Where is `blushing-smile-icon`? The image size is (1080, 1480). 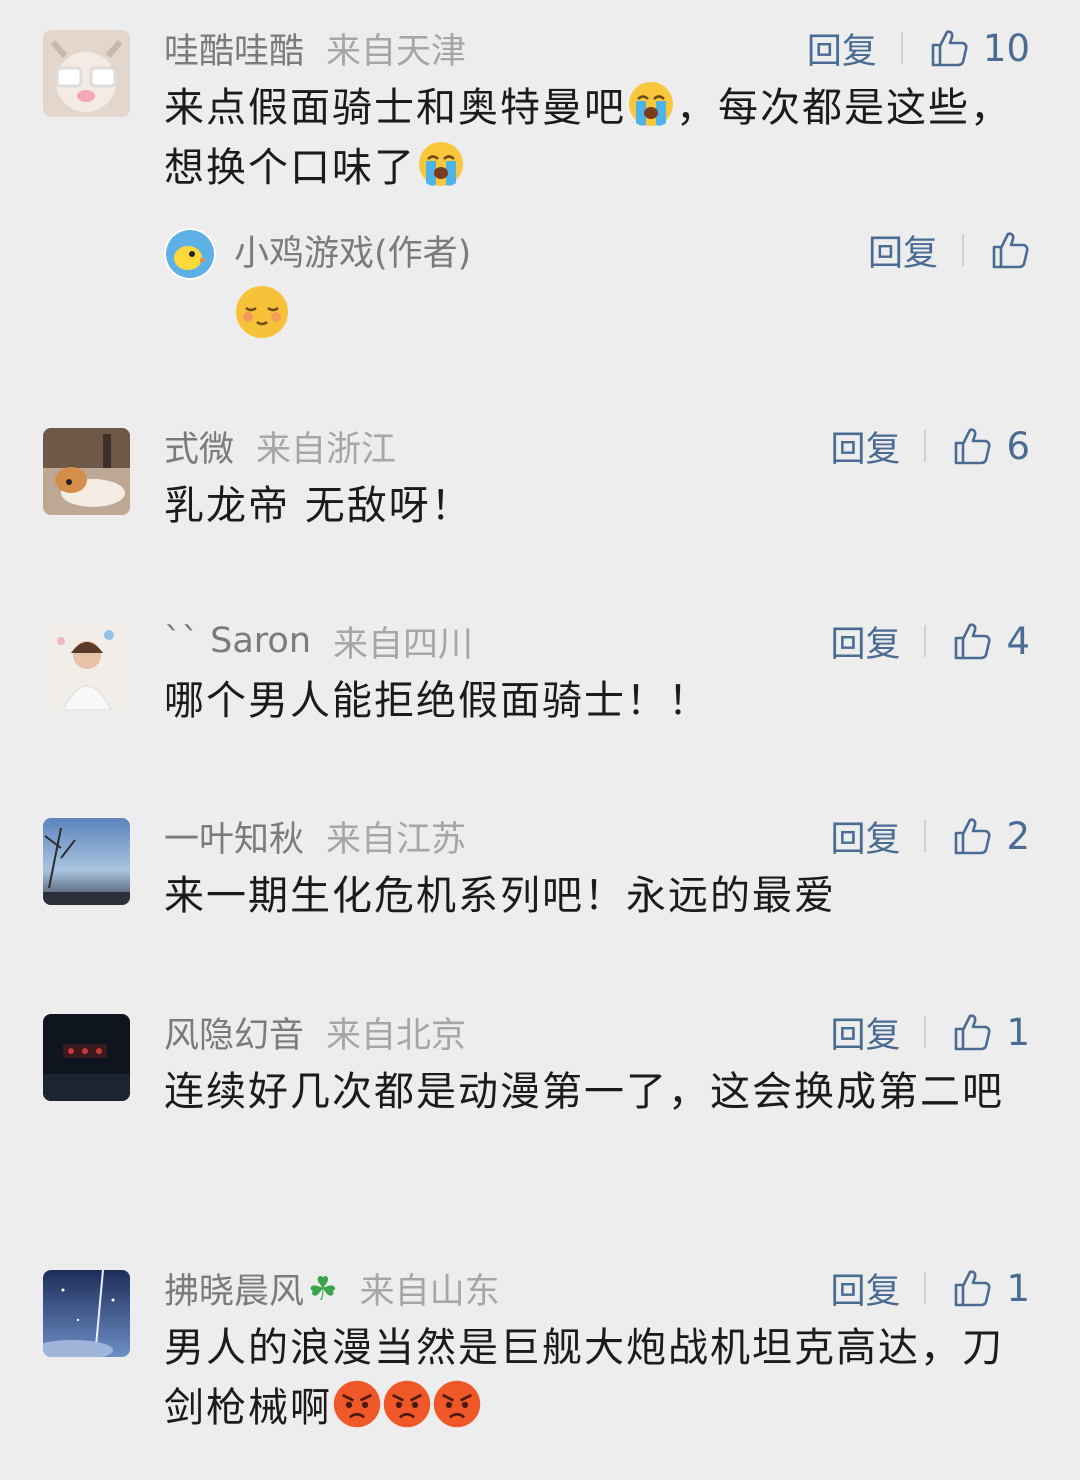
blushing-smile-icon is located at coordinates (262, 312).